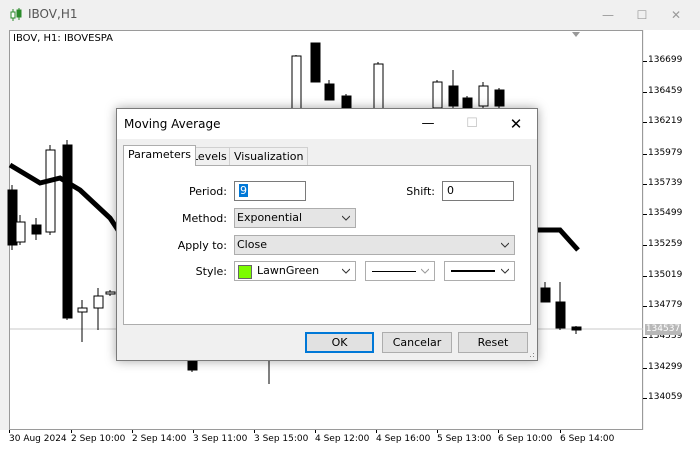 This screenshot has width=700, height=456. I want to click on method-label: Method:, so click(204, 218).